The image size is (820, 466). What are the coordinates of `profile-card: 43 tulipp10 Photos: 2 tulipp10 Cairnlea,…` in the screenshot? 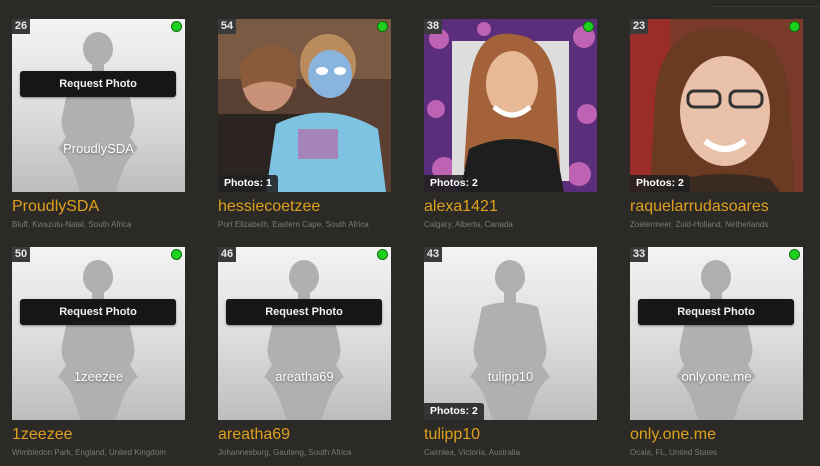 It's located at (510, 352).